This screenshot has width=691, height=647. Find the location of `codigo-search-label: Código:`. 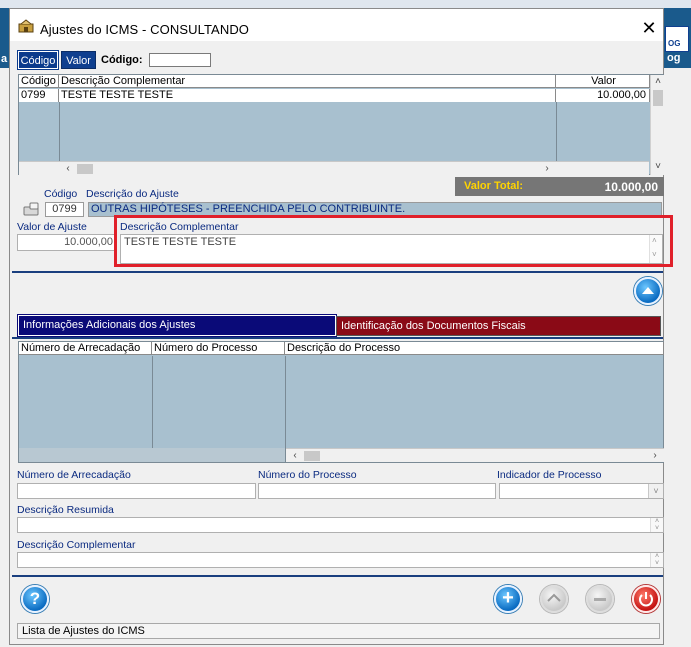

codigo-search-label: Código: is located at coordinates (122, 60).